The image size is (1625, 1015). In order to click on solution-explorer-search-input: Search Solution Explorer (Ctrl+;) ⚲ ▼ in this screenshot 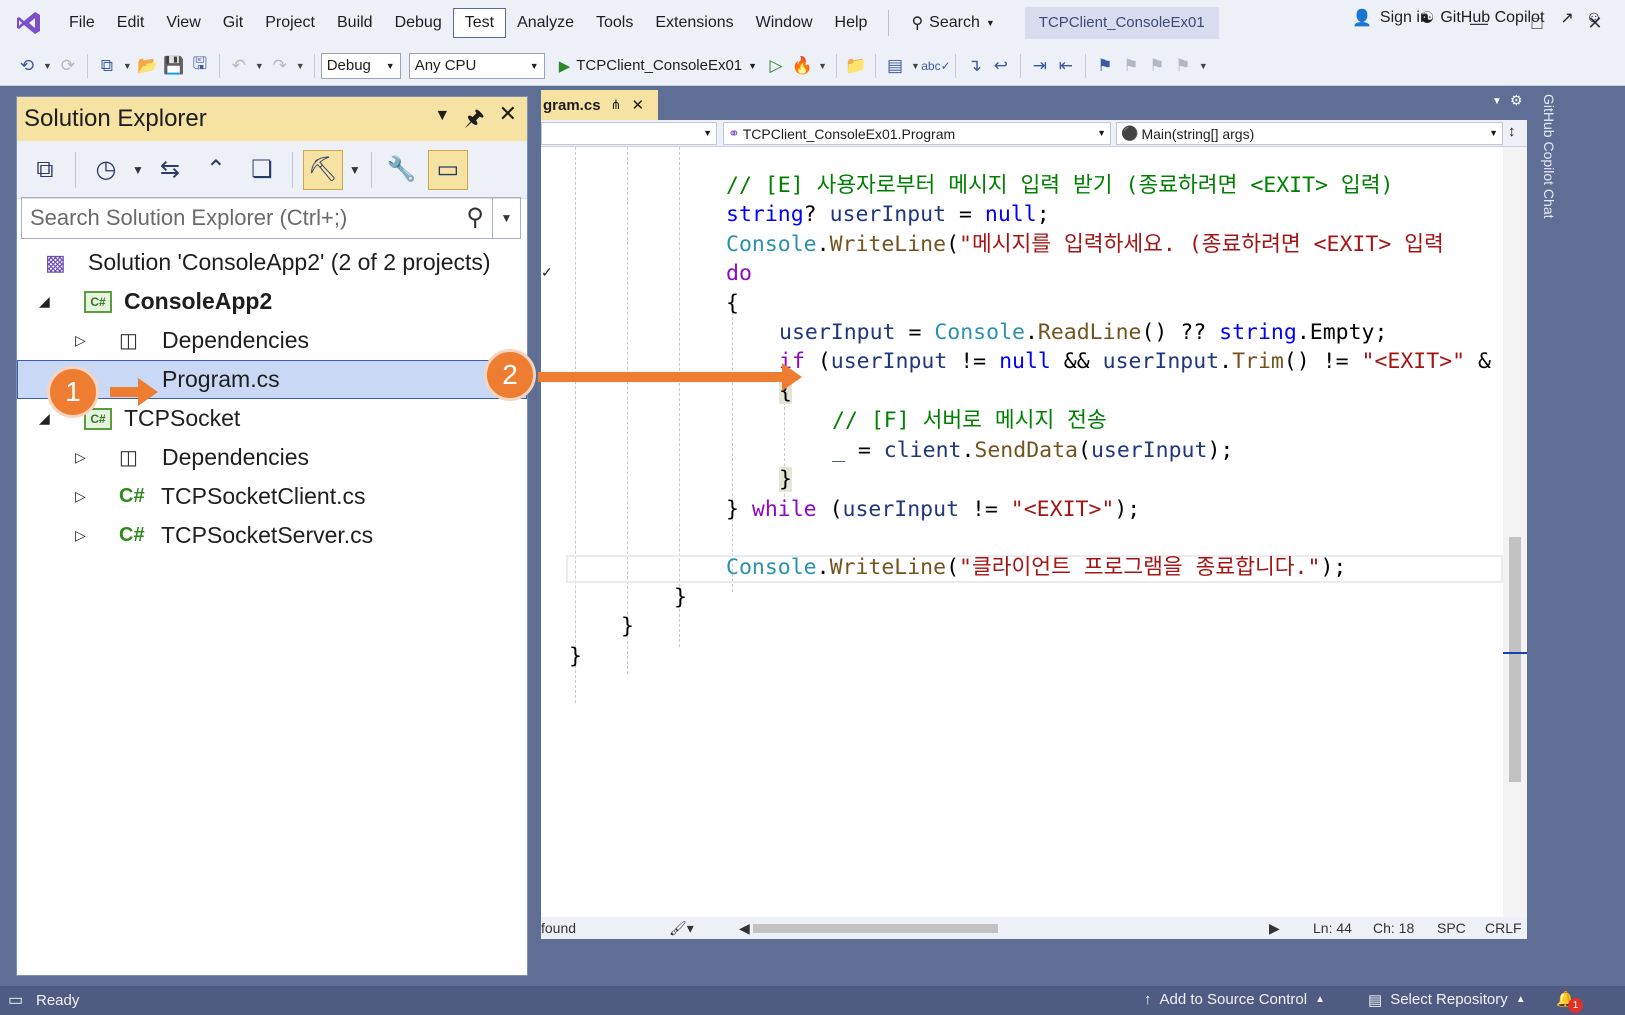, I will do `click(271, 218)`.